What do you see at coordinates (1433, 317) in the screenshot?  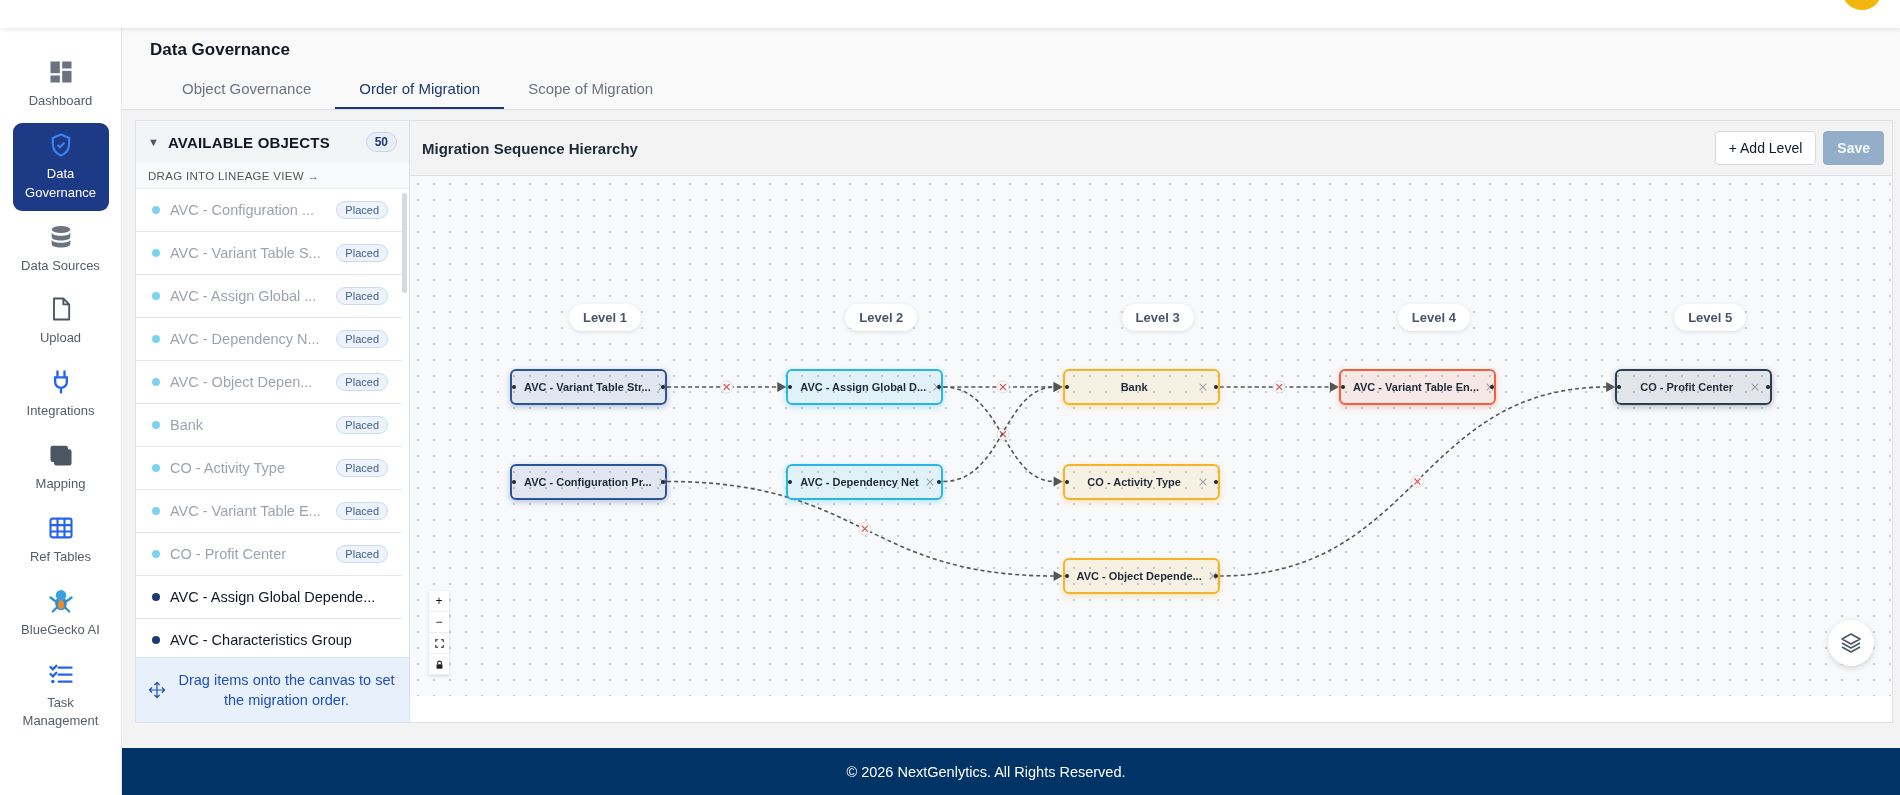 I see `level-label: Level 4` at bounding box center [1433, 317].